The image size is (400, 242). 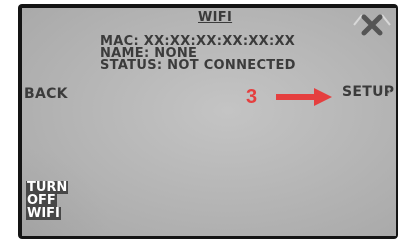 What do you see at coordinates (372, 25) in the screenshot?
I see `close-icon` at bounding box center [372, 25].